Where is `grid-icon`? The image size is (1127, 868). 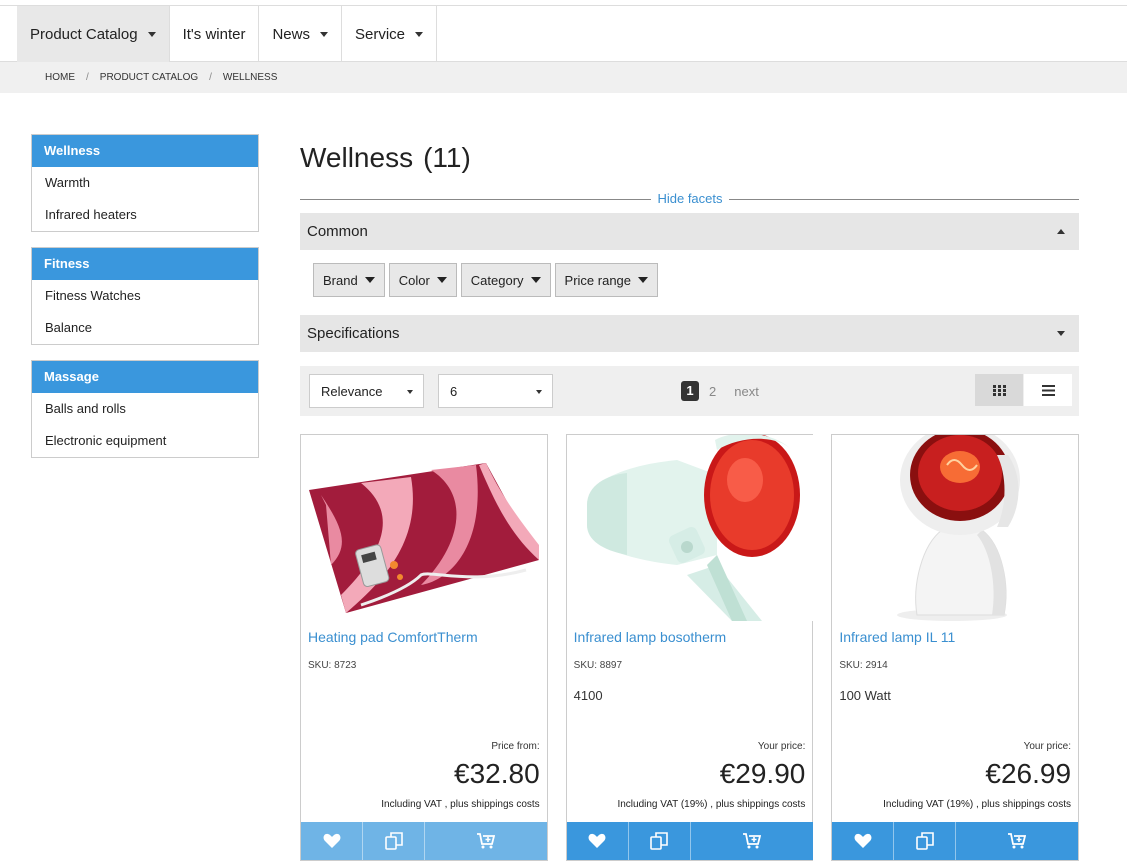 grid-icon is located at coordinates (999, 390).